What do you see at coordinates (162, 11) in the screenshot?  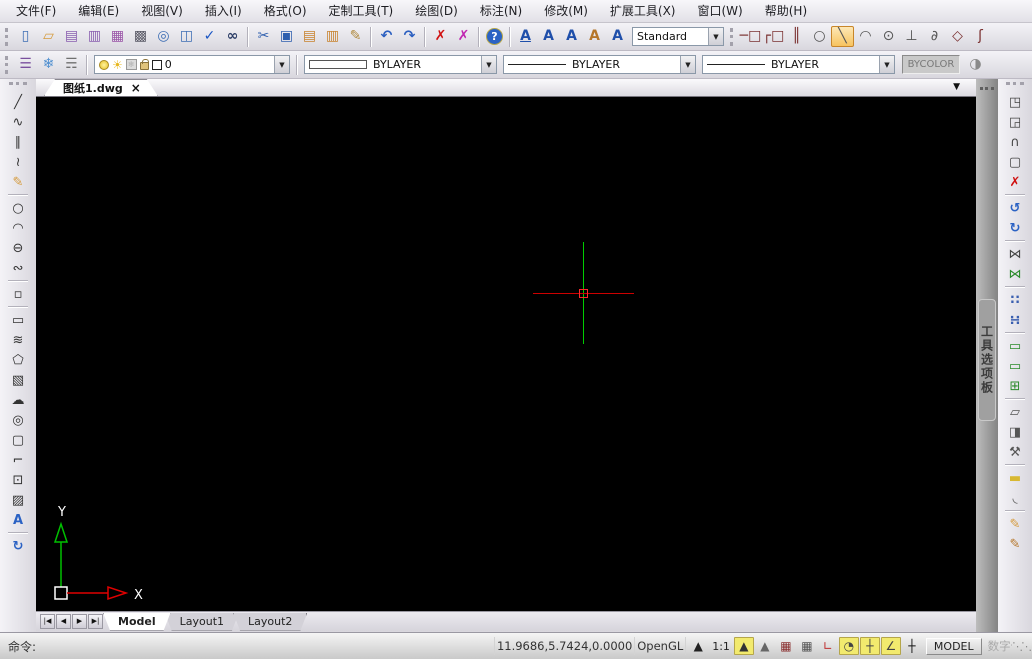 I see `menu-view: 视图(V)` at bounding box center [162, 11].